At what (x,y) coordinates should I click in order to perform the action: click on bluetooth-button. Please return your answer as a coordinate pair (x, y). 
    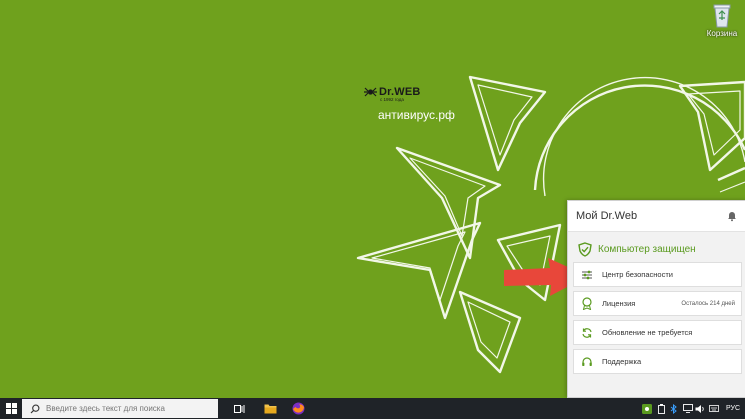
    Looking at the image, I should click on (673, 408).